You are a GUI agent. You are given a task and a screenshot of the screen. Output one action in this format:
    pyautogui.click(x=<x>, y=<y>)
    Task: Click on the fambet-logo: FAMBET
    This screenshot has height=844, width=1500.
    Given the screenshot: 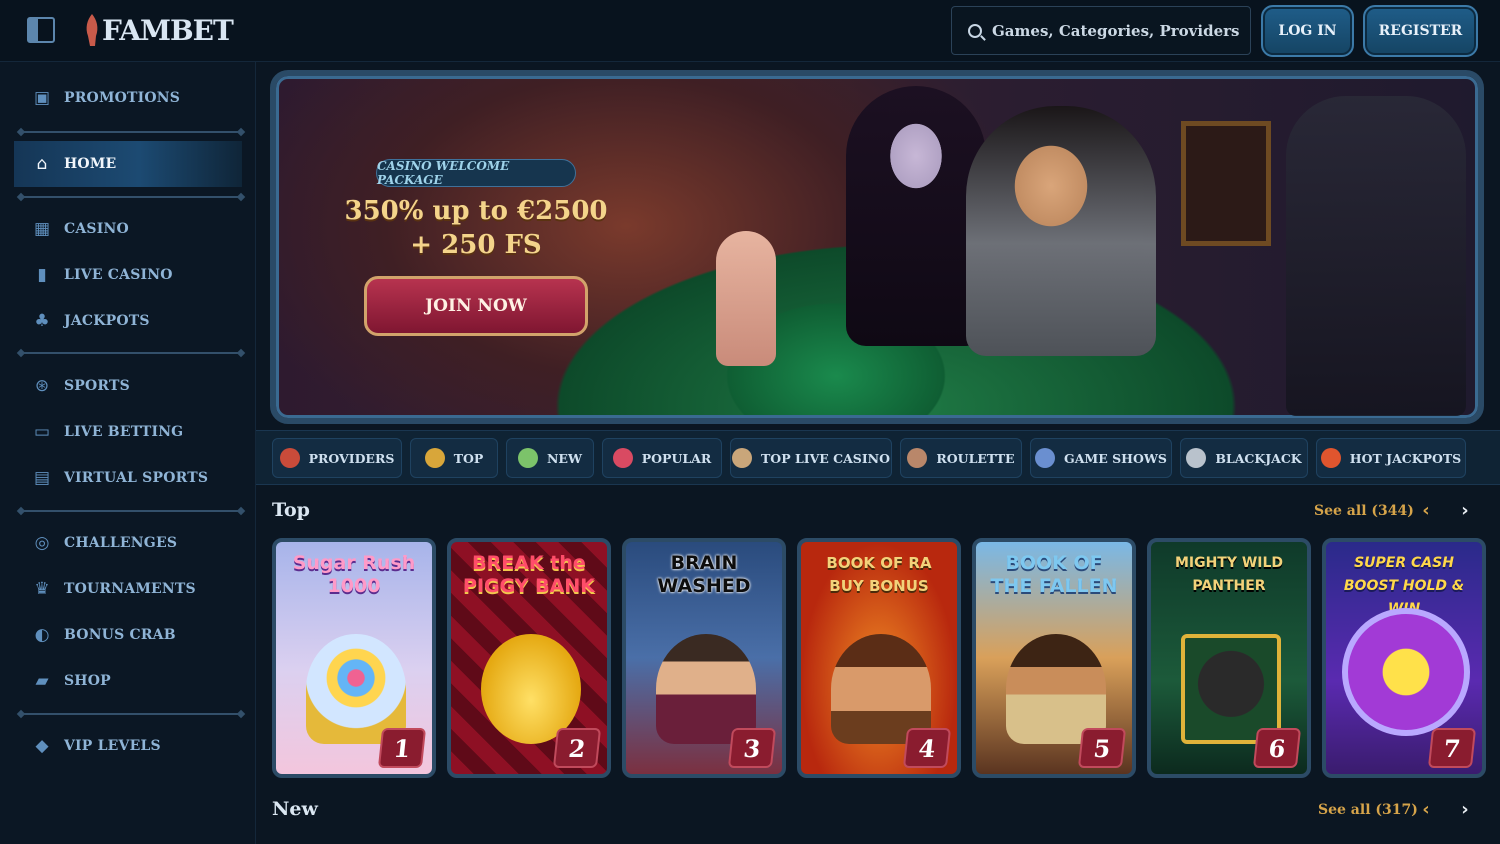 What is the action you would take?
    pyautogui.click(x=158, y=30)
    